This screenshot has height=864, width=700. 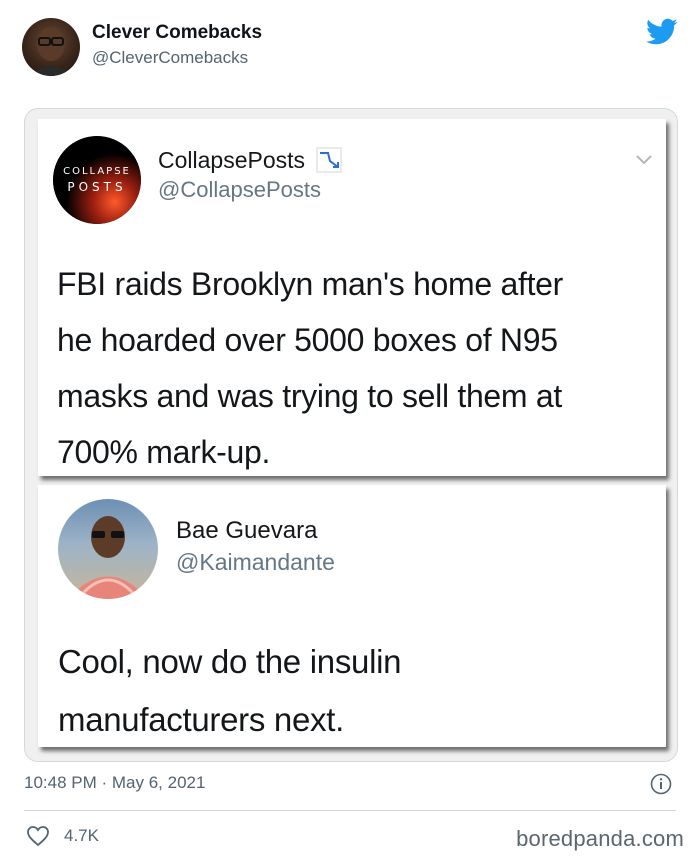 What do you see at coordinates (255, 562) in the screenshot?
I see `reply-author-handle: @Kaimandante` at bounding box center [255, 562].